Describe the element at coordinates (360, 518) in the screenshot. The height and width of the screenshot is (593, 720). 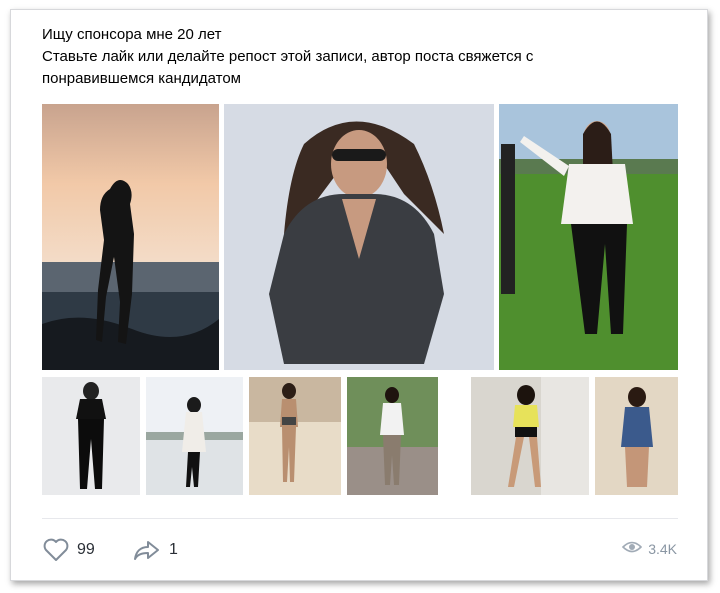
I see `footer-divider` at that location.